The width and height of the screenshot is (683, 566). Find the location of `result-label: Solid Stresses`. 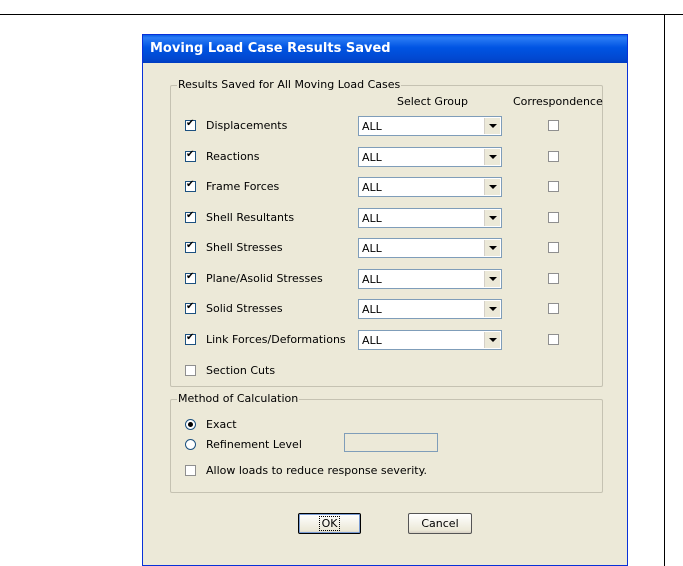

result-label: Solid Stresses is located at coordinates (244, 308).